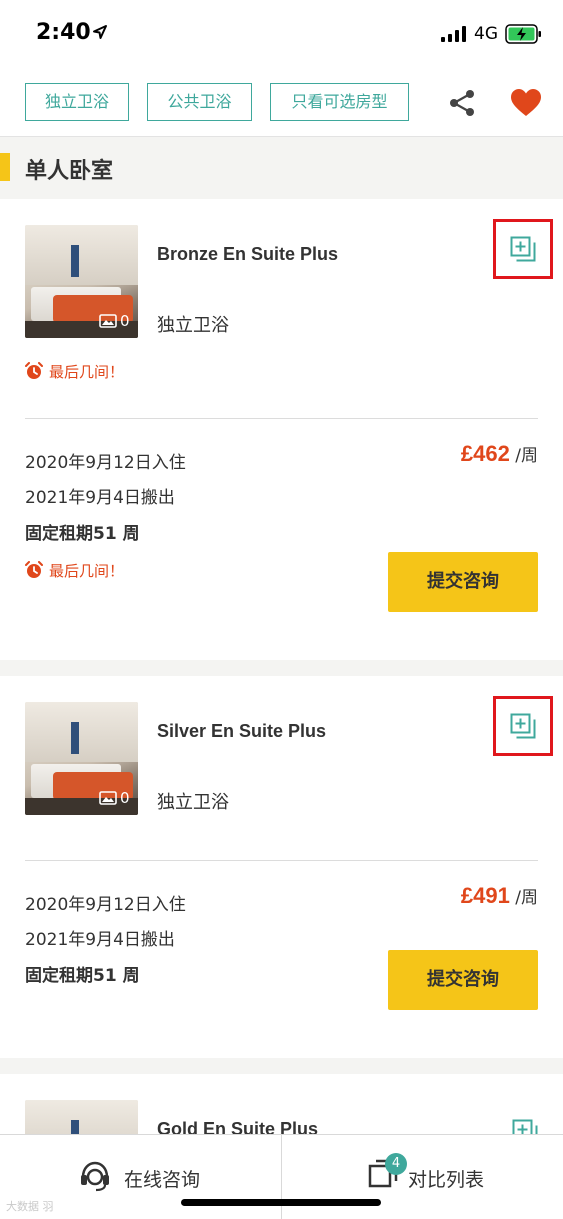 This screenshot has height=1219, width=563. What do you see at coordinates (237, 1126) in the screenshot?
I see `room-name: Gold En Suite Plus` at bounding box center [237, 1126].